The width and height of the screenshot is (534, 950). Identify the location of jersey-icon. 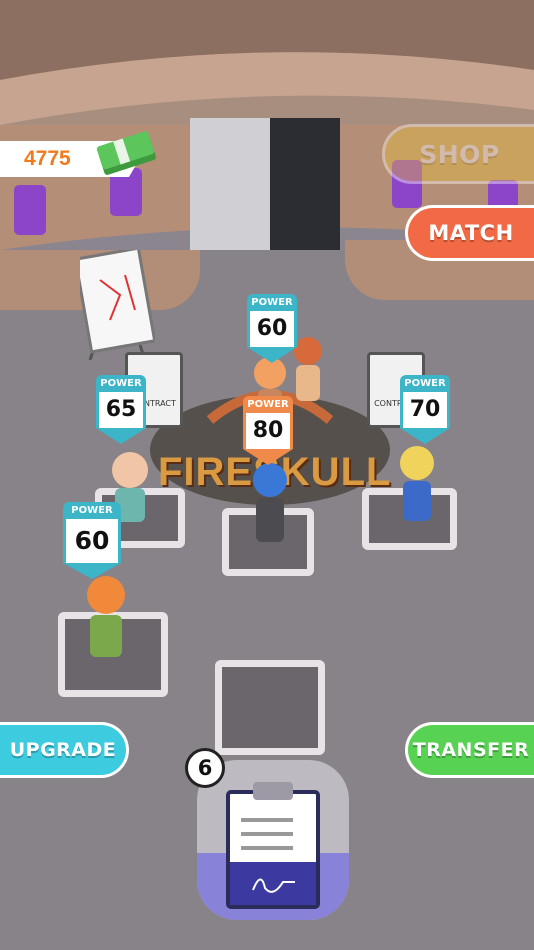
(30, 210).